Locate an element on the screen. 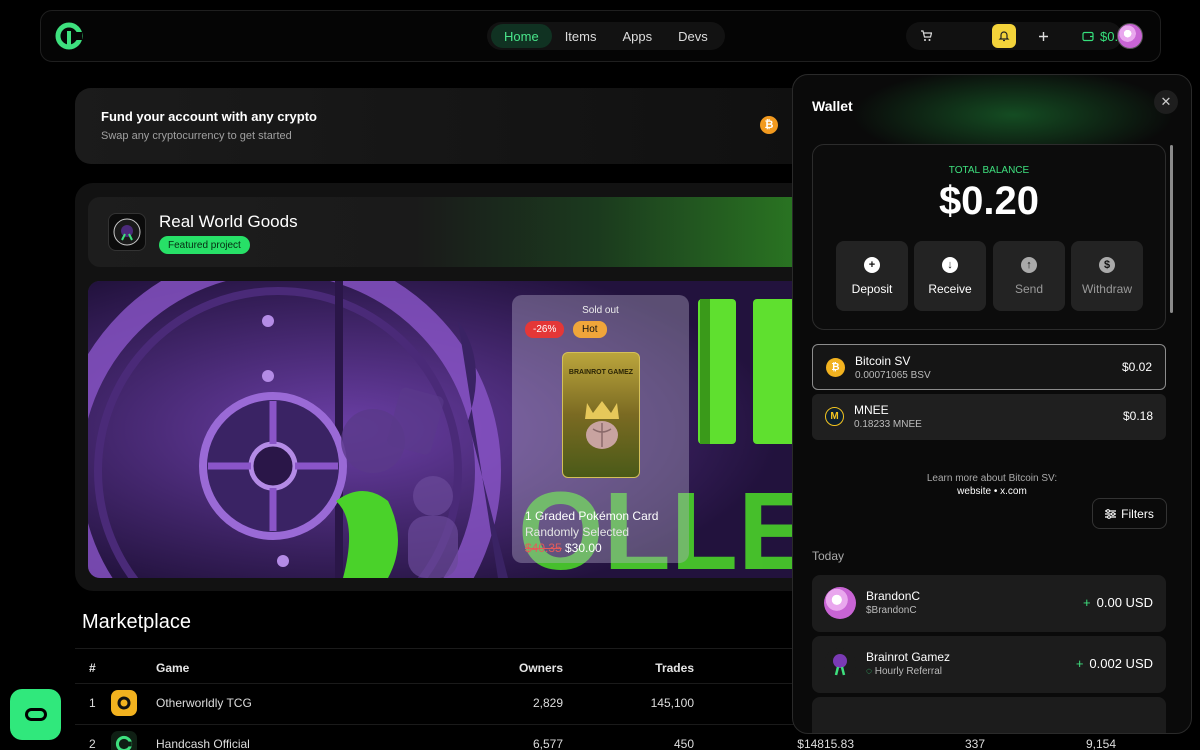  bell-icon is located at coordinates (1004, 36).